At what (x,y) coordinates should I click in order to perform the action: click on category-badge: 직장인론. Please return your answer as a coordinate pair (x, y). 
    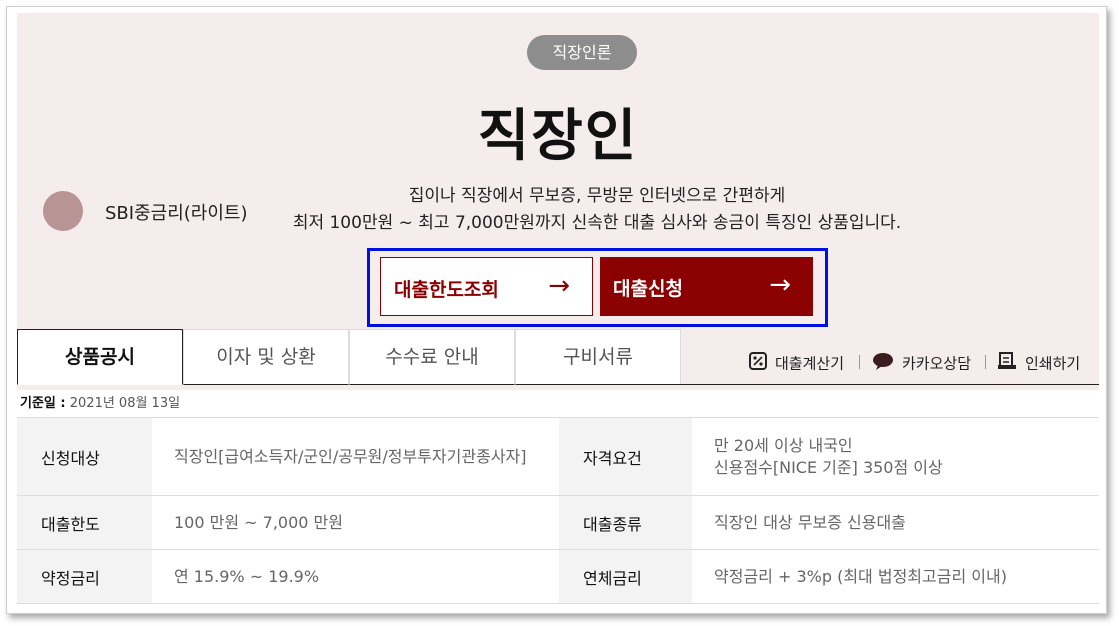
    Looking at the image, I should click on (582, 52).